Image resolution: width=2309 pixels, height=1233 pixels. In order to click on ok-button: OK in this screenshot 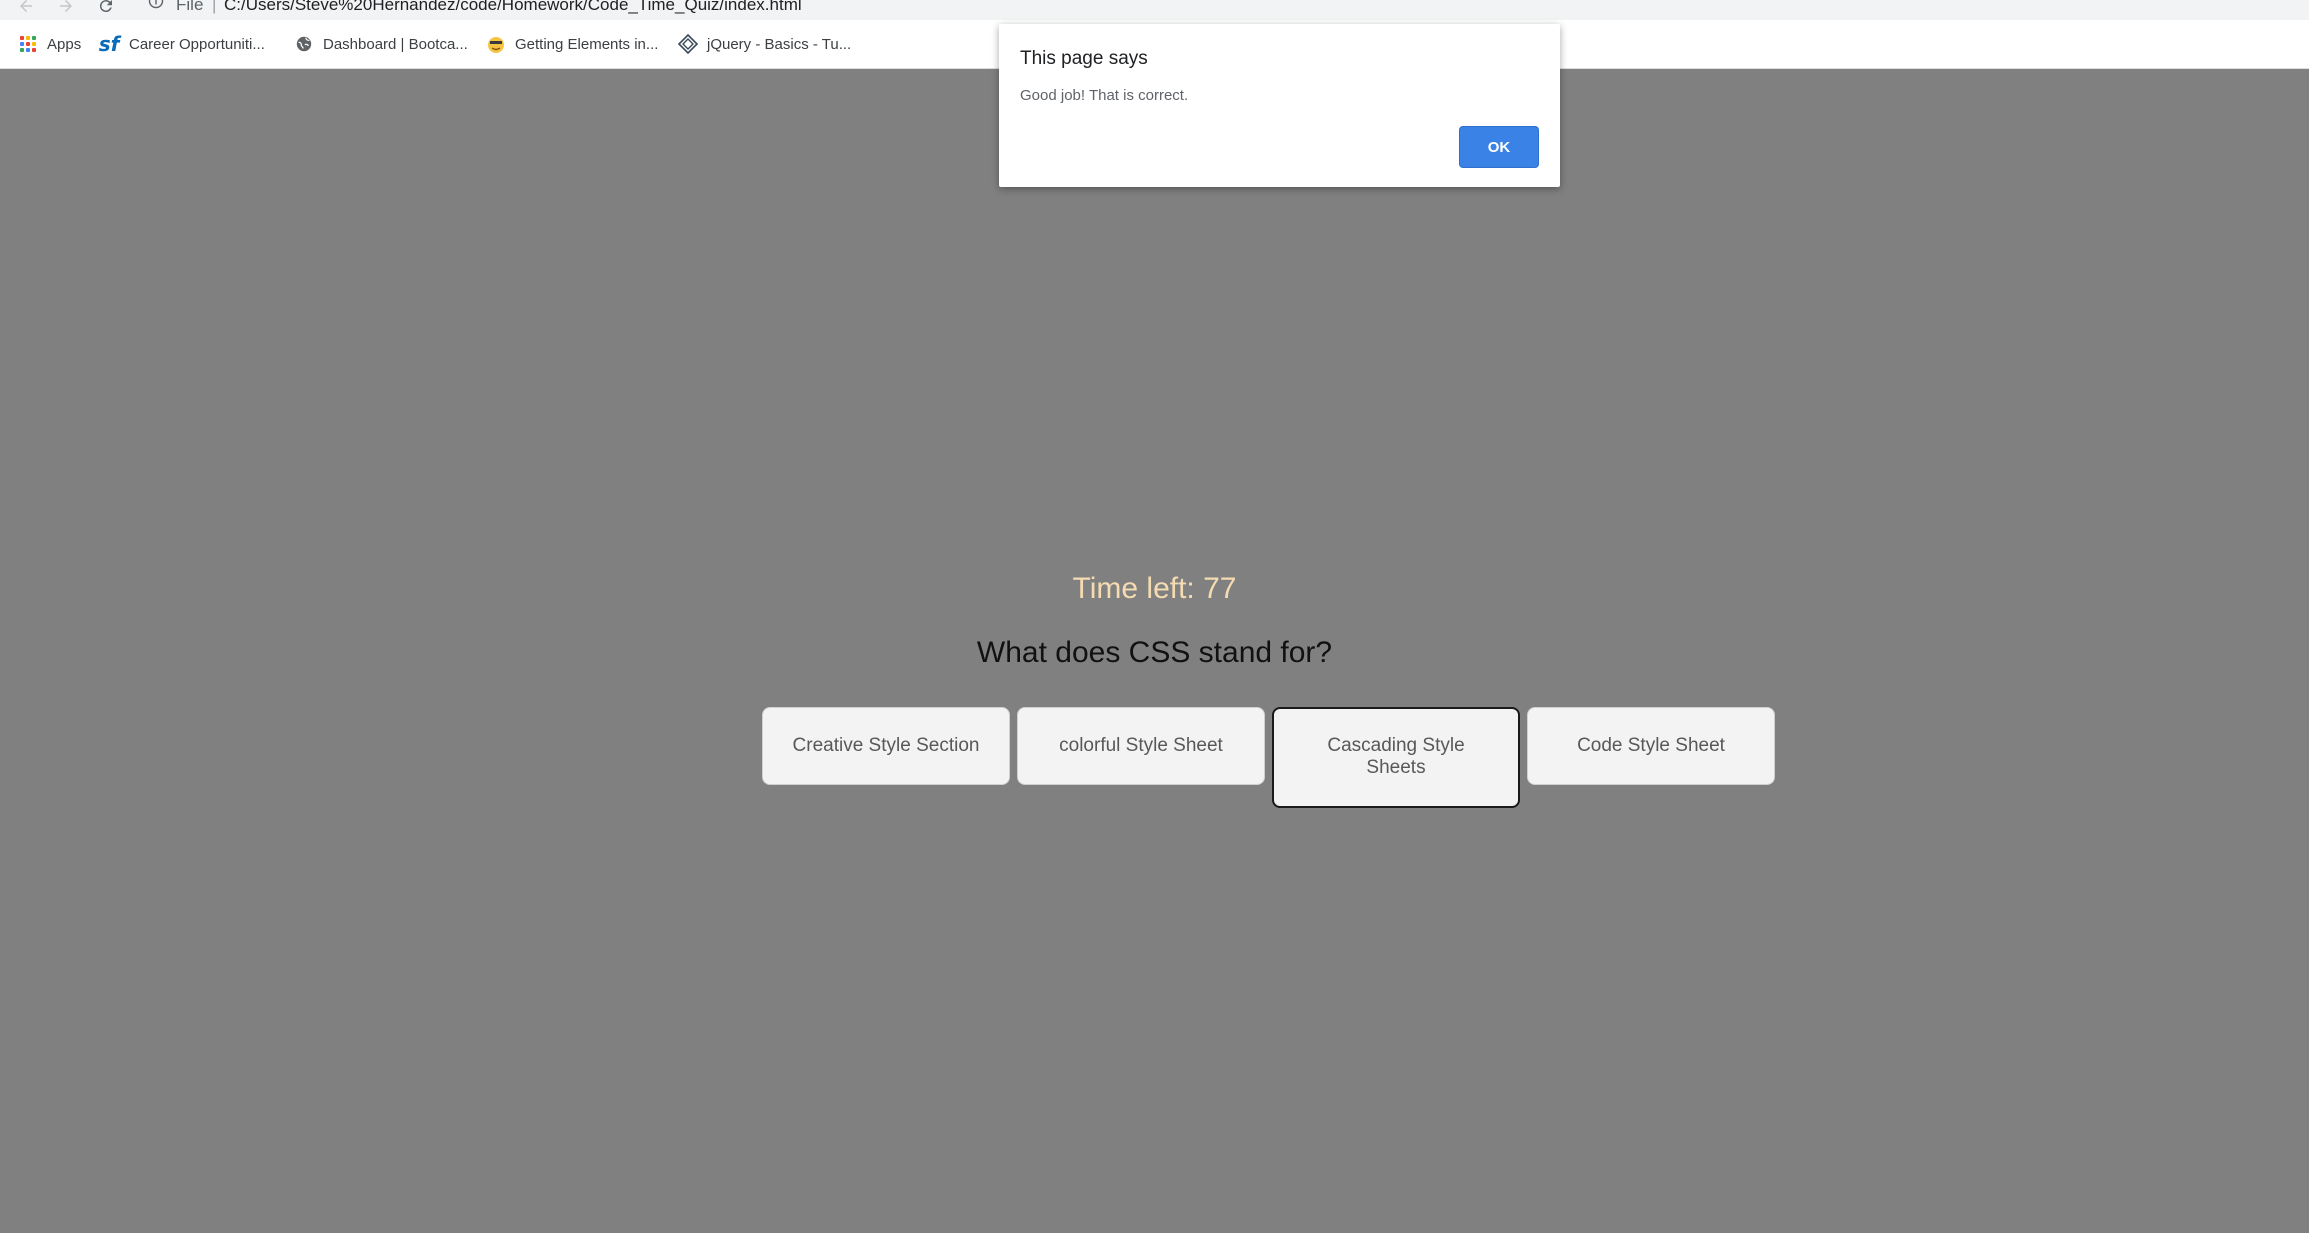, I will do `click(1499, 147)`.